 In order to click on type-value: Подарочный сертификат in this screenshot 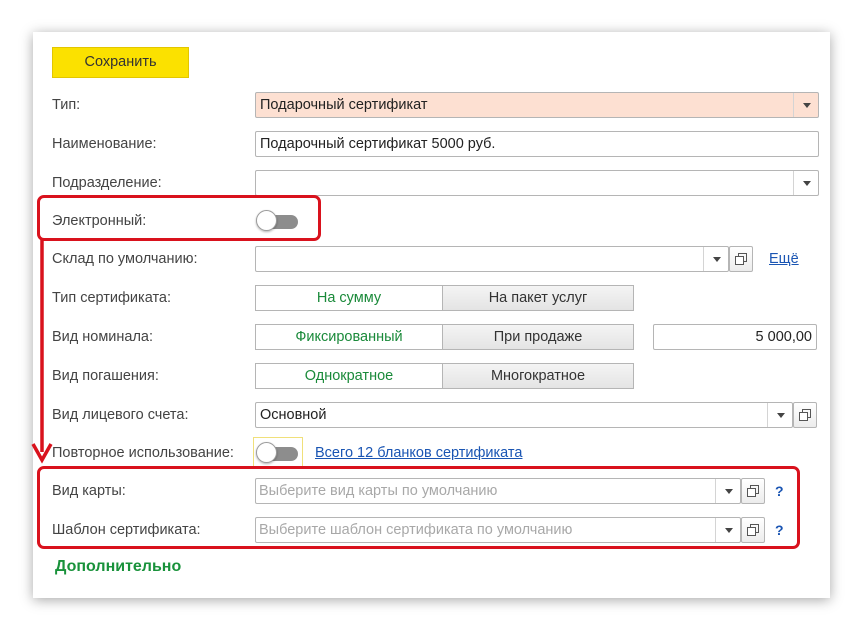, I will do `click(344, 105)`.